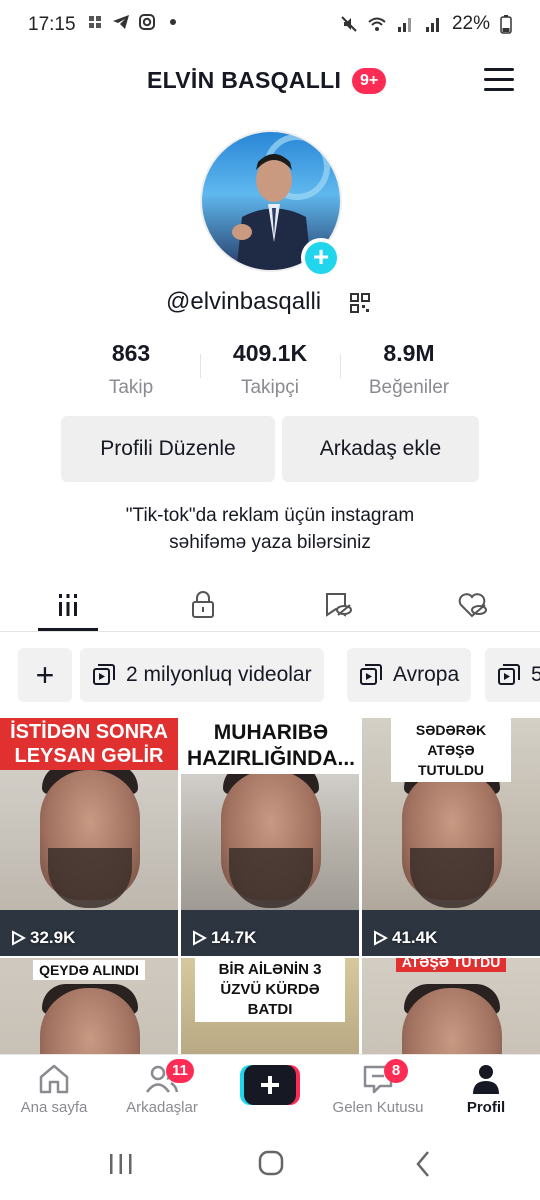 Image resolution: width=540 pixels, height=1200 pixels. What do you see at coordinates (409, 369) in the screenshot?
I see `stat-likes: 8.9M Beğeniler` at bounding box center [409, 369].